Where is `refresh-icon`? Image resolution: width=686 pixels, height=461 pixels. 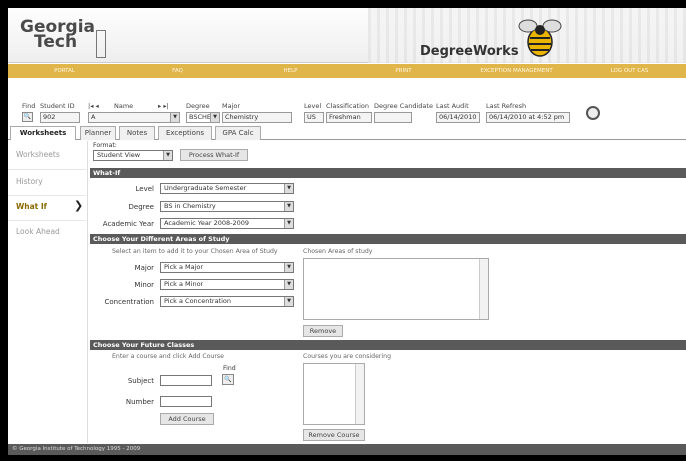 refresh-icon is located at coordinates (593, 113).